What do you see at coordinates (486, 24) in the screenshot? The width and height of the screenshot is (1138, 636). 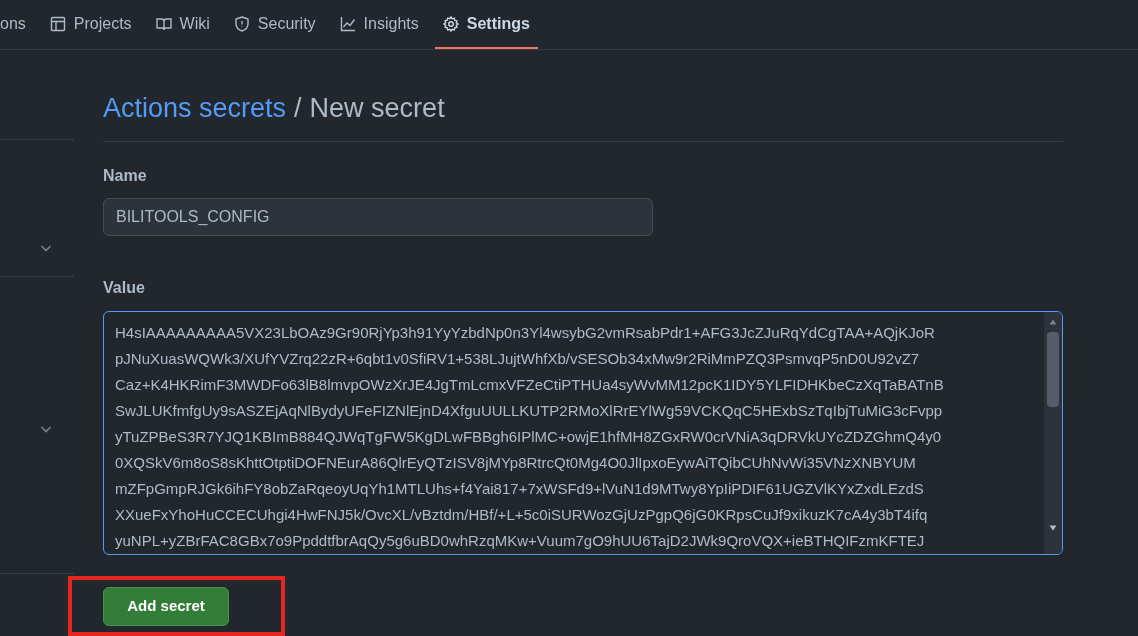 I see `repo-tab: Settings` at bounding box center [486, 24].